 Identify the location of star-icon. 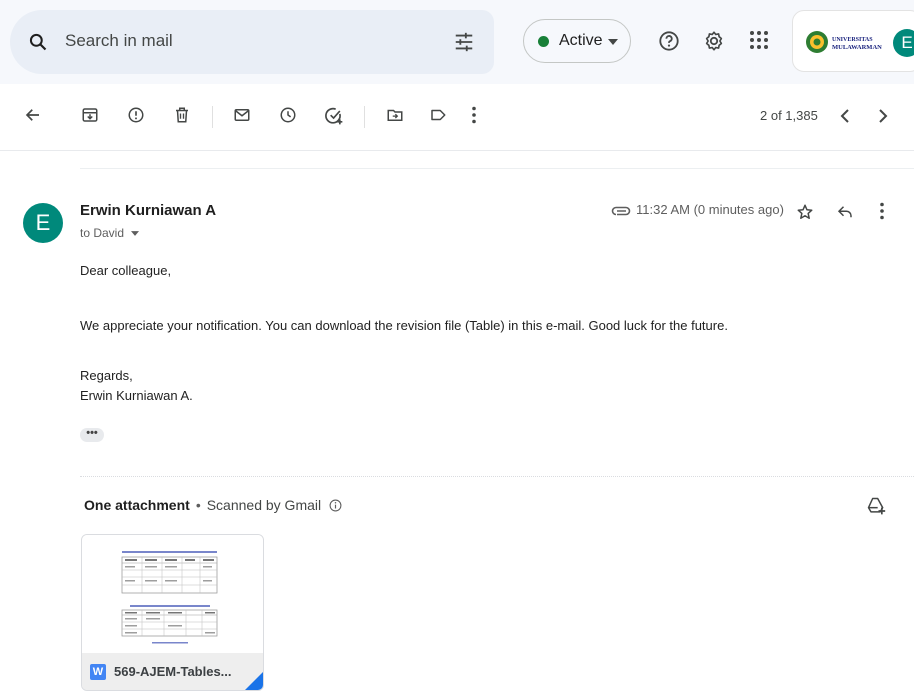
(805, 212).